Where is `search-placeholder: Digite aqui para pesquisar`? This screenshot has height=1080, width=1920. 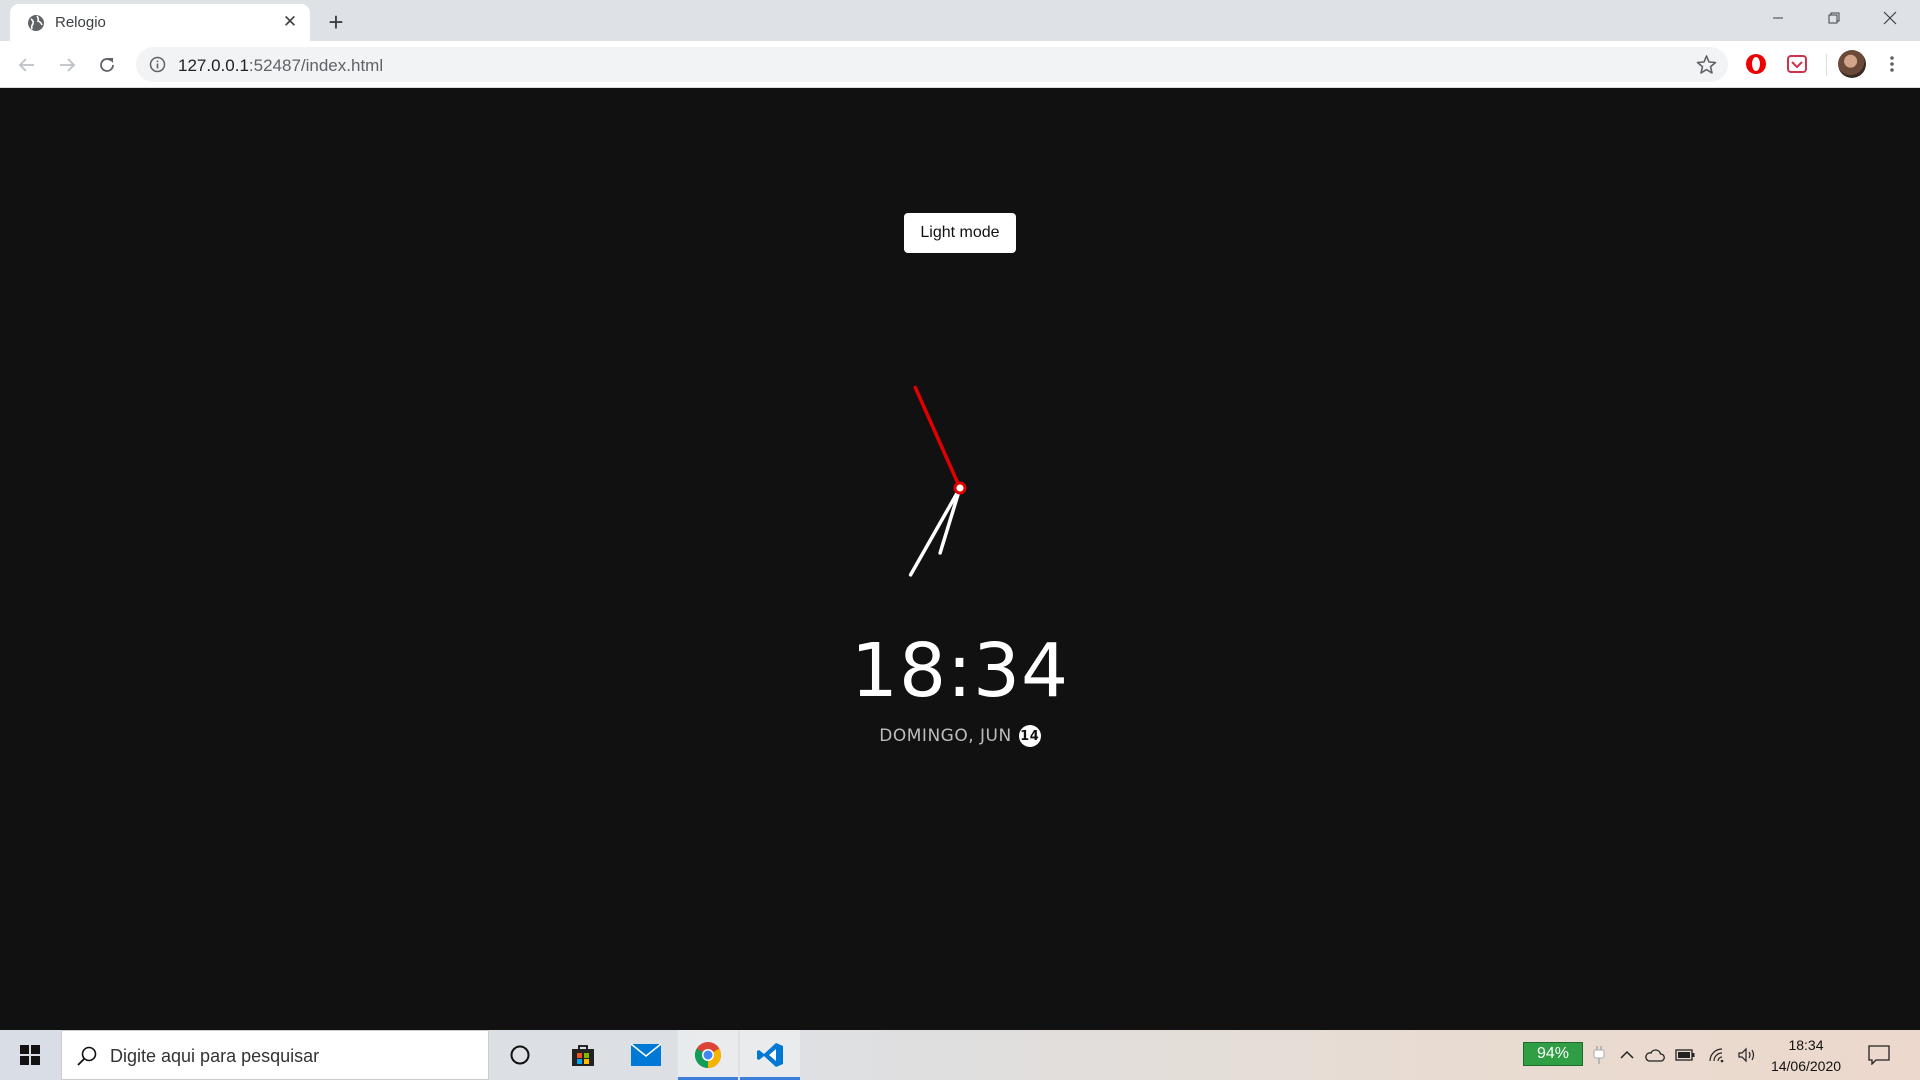
search-placeholder: Digite aqui para pesquisar is located at coordinates (215, 1056).